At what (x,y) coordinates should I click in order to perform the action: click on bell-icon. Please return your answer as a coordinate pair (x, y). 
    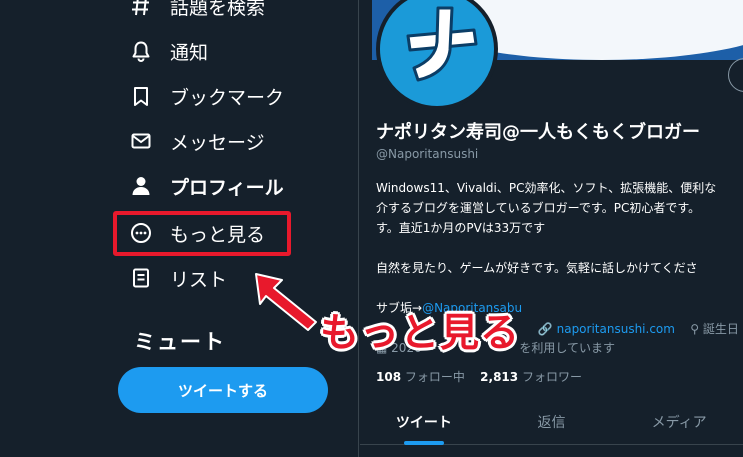
    Looking at the image, I should click on (141, 51).